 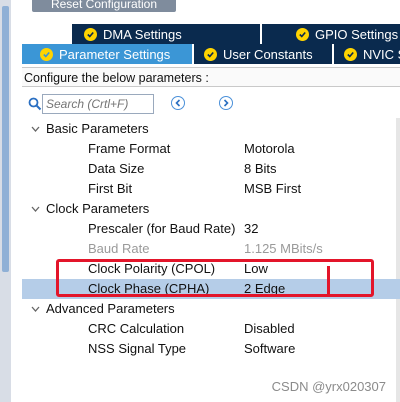 I want to click on param-row-nss-signal-type: NSS Signal Type Software, so click(x=211, y=349).